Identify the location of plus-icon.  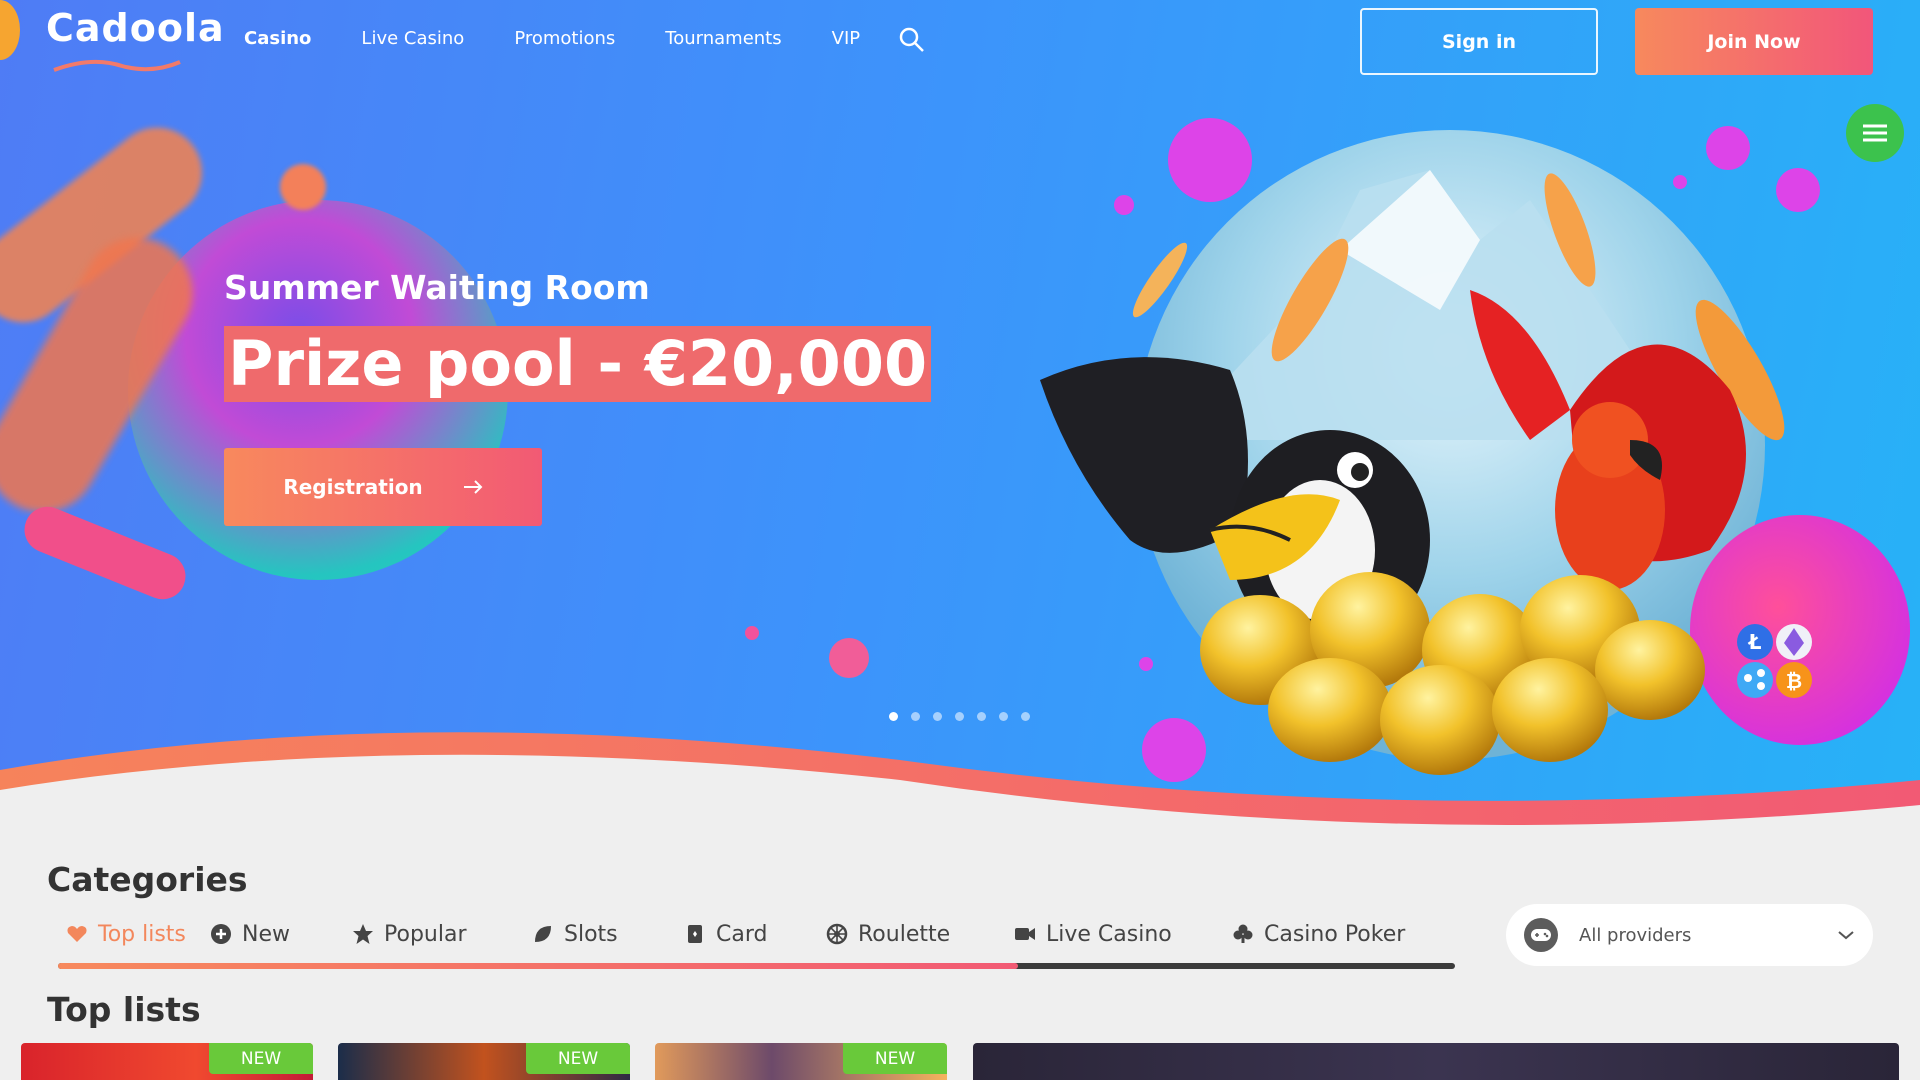
(221, 934).